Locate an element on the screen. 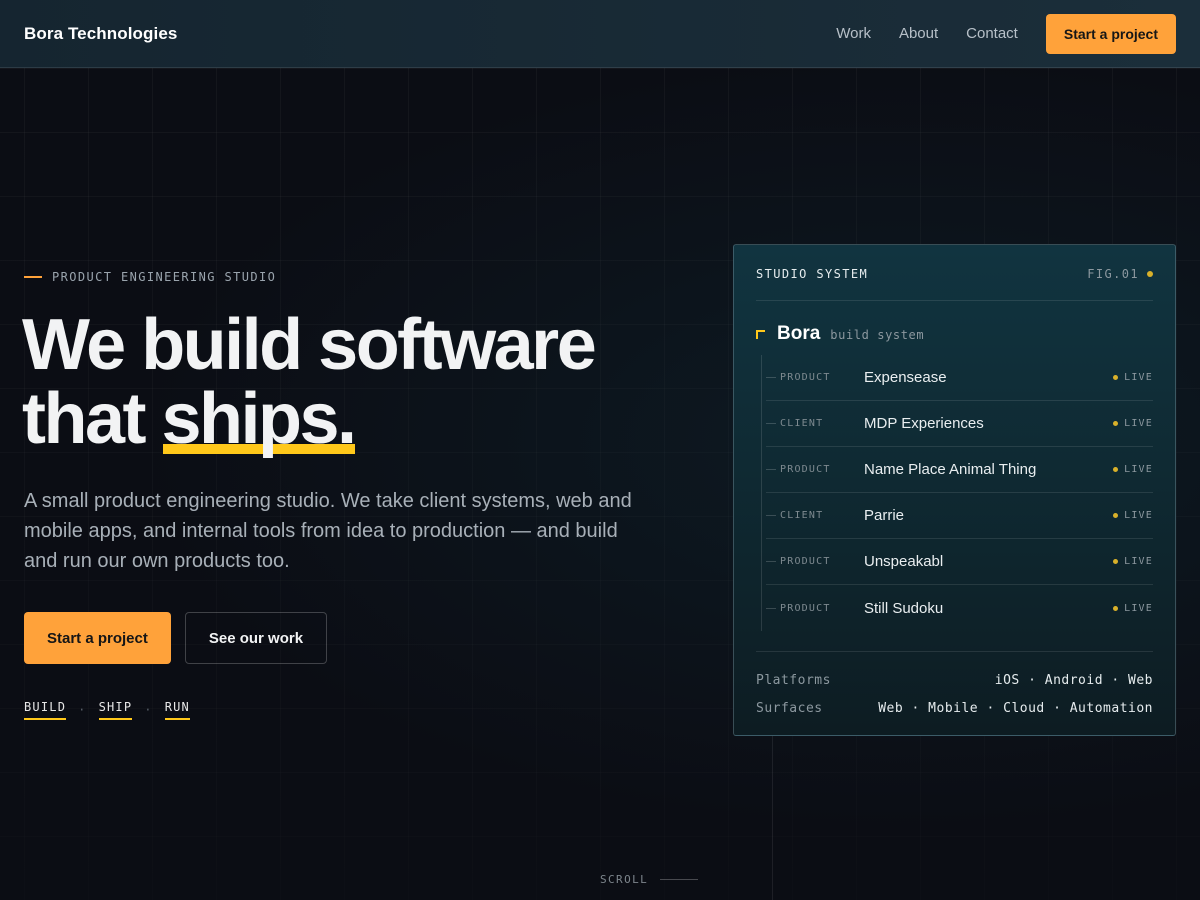 This screenshot has width=1200, height=900. project-name: Expensease is located at coordinates (905, 377).